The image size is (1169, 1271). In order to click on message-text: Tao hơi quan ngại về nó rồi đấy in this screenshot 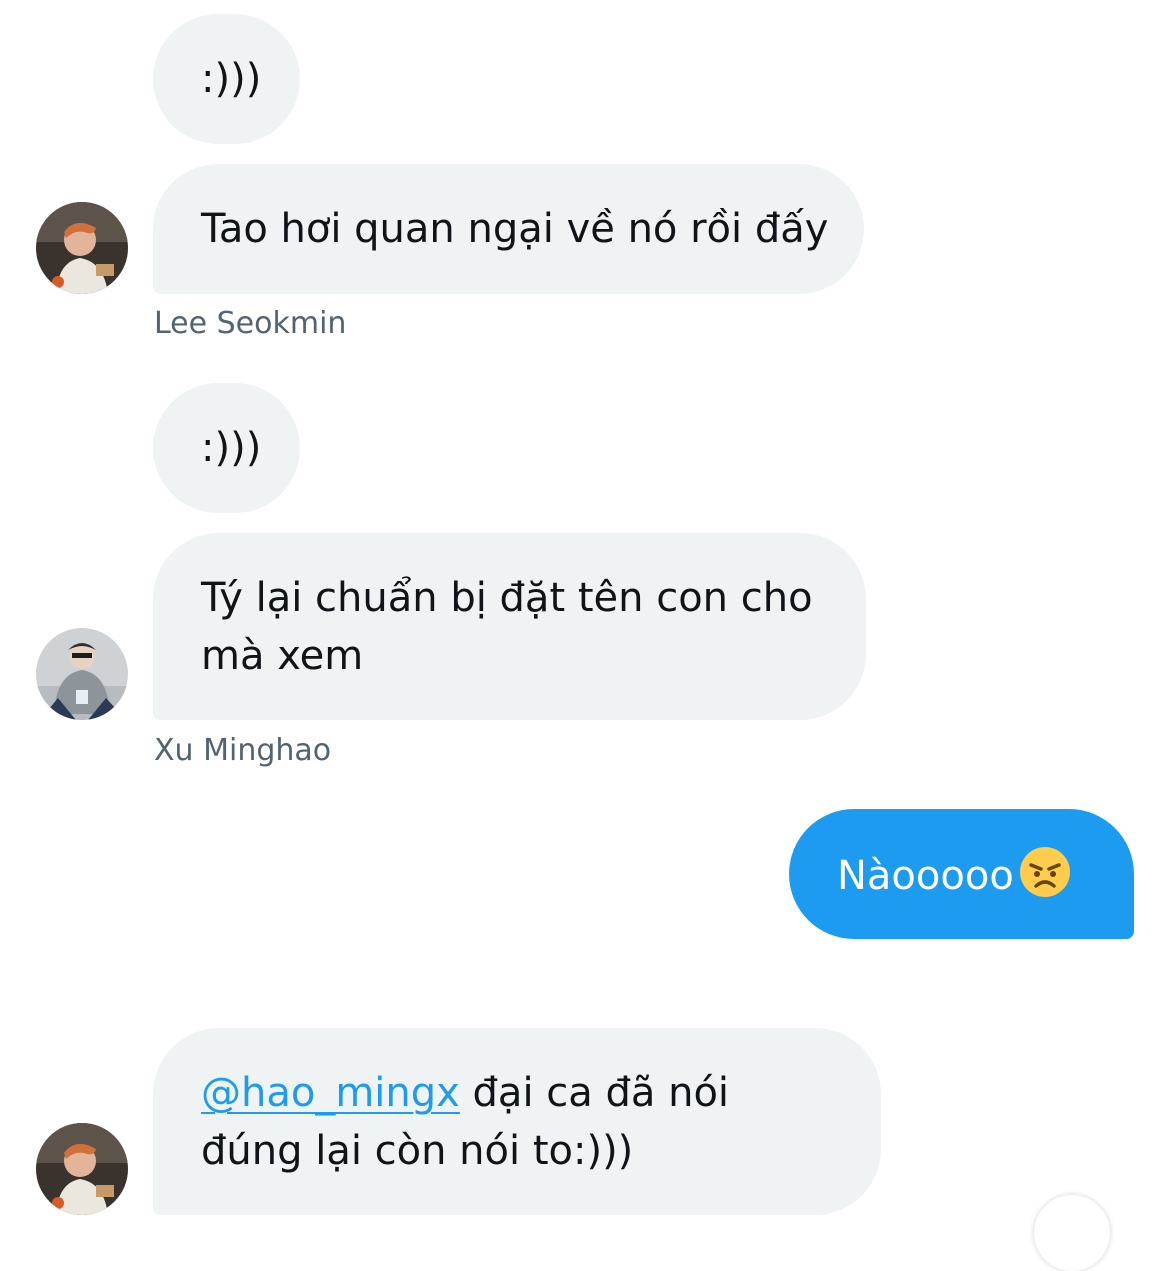, I will do `click(515, 229)`.